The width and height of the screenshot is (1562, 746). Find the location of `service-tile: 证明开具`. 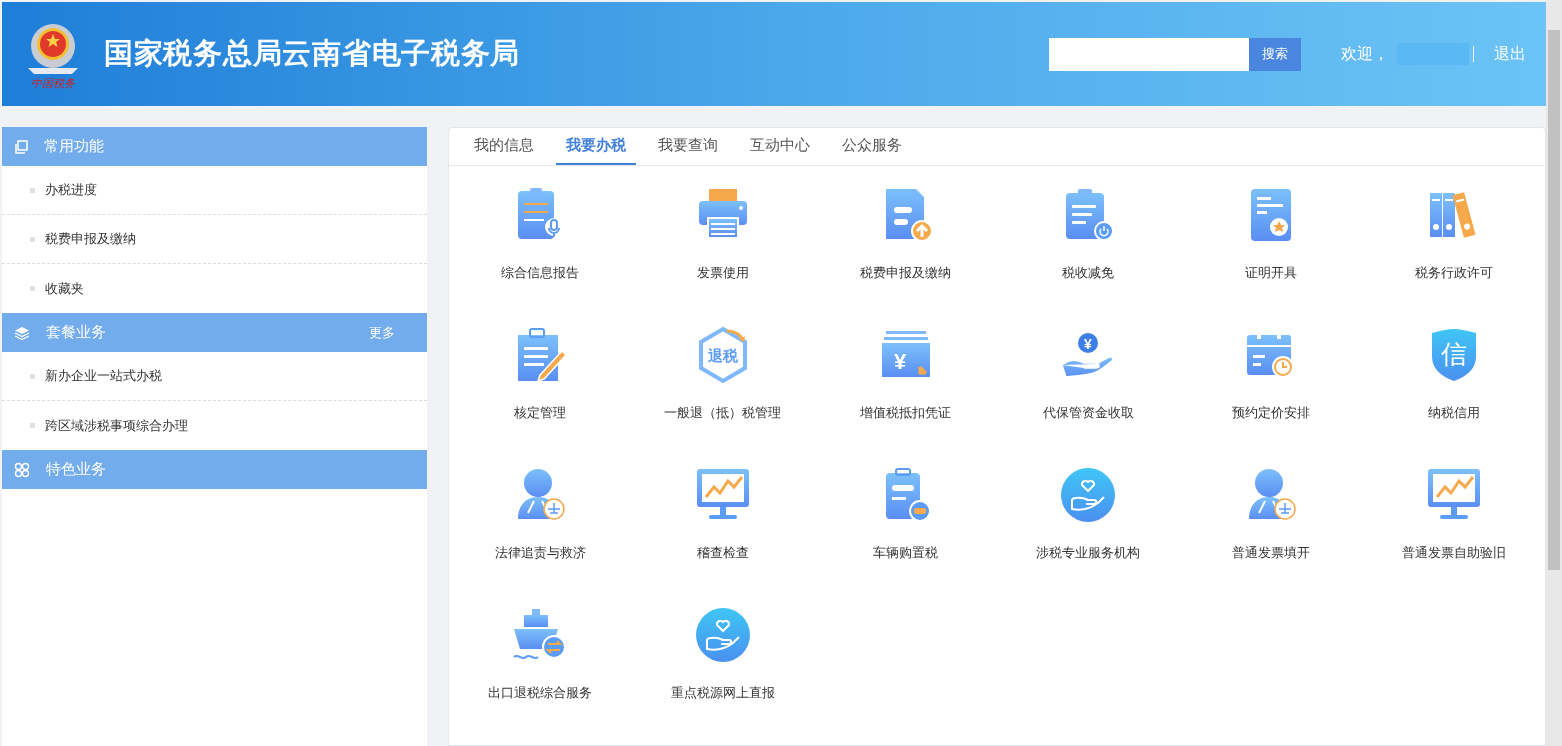

service-tile: 证明开具 is located at coordinates (1271, 255).